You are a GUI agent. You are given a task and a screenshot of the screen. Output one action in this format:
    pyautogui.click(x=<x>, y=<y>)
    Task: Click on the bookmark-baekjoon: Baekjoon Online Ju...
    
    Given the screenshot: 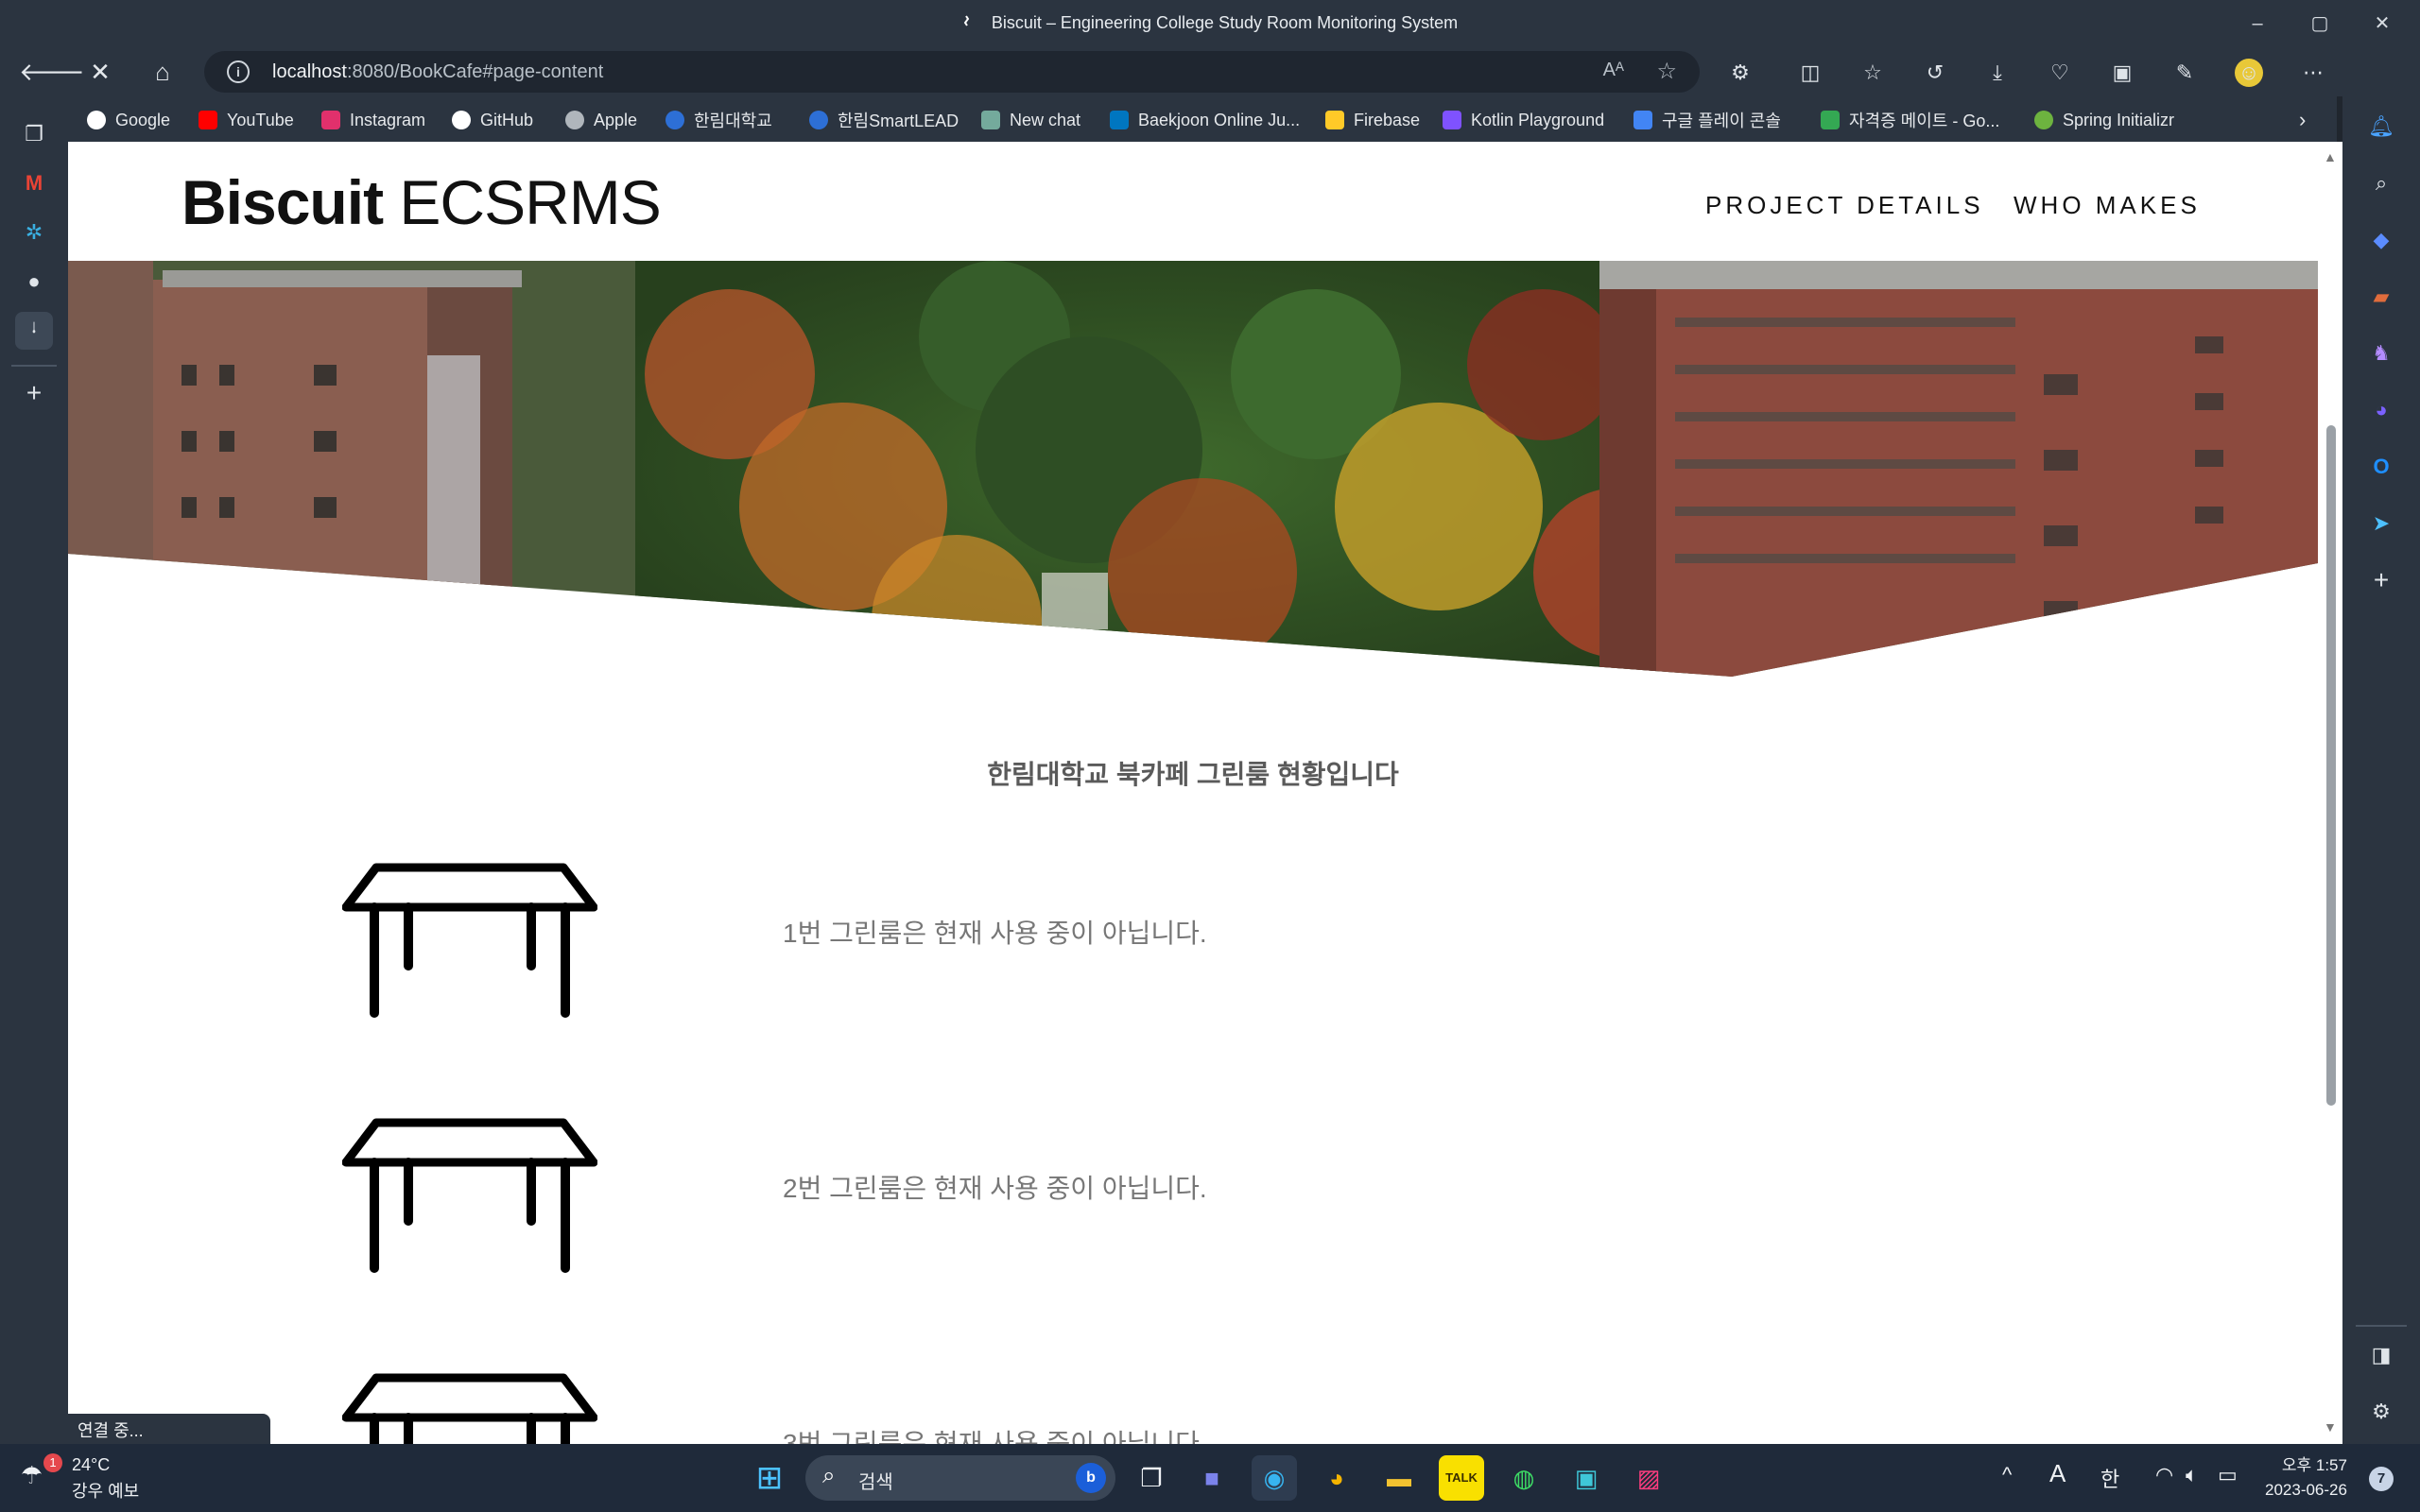 What is the action you would take?
    pyautogui.click(x=1205, y=120)
    